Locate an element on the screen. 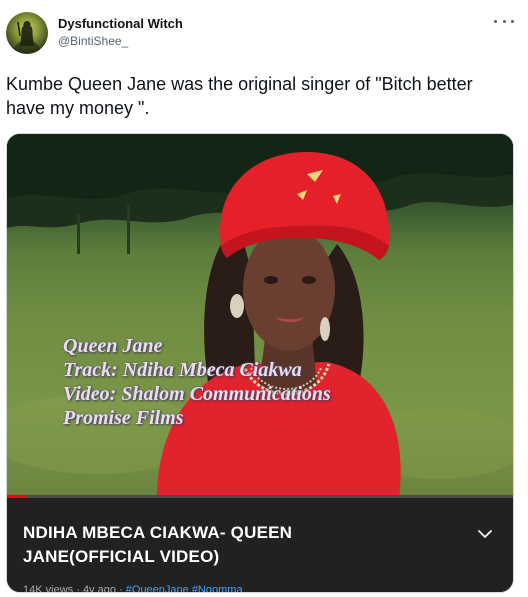  overlay-line: Promise Films is located at coordinates (123, 418).